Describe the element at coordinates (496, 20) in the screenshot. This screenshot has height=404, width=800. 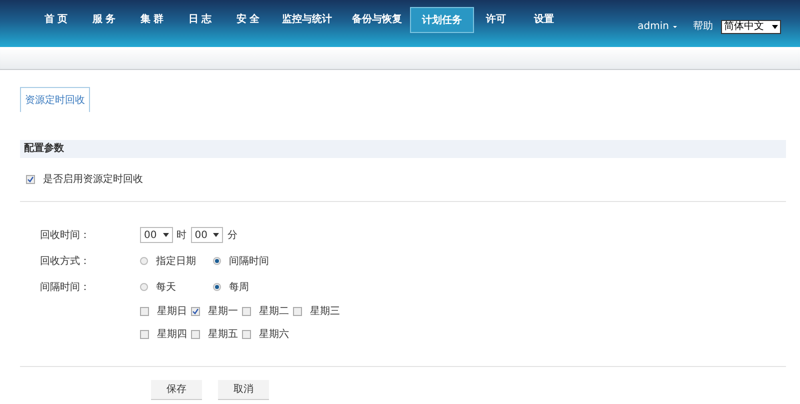
I see `nav-tab: 许可` at that location.